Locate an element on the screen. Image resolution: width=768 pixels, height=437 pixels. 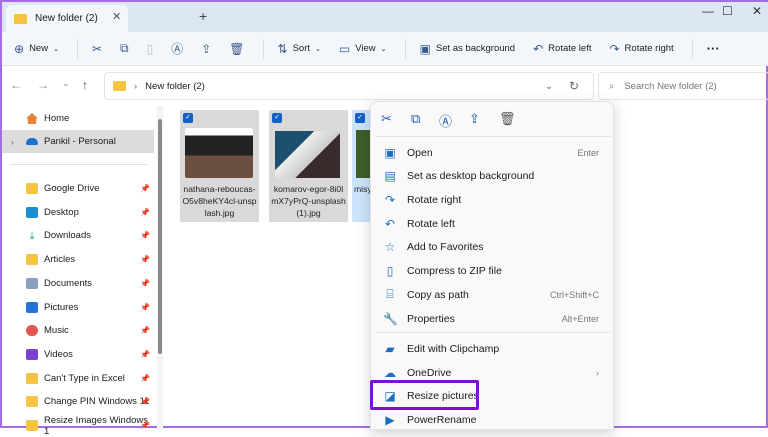
breadcrumb: New folder (2) is located at coordinates (175, 86).